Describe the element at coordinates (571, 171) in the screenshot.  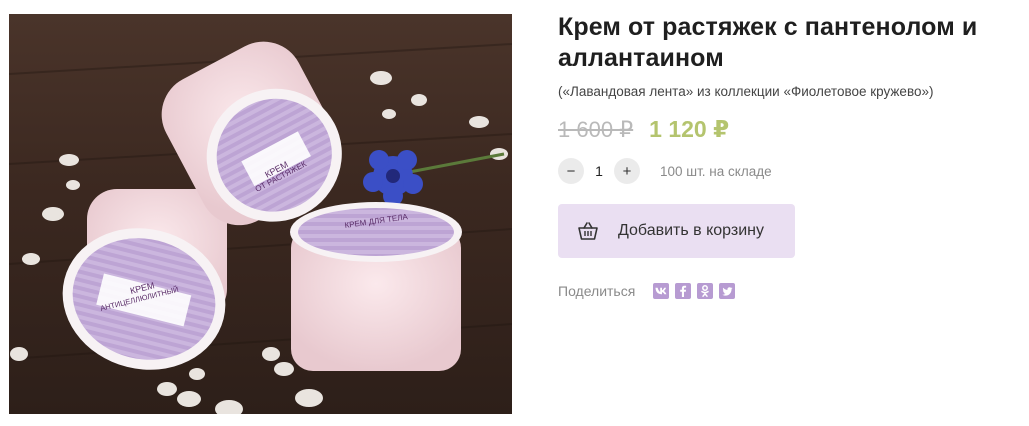
I see `decrease-quantity-button: −` at that location.